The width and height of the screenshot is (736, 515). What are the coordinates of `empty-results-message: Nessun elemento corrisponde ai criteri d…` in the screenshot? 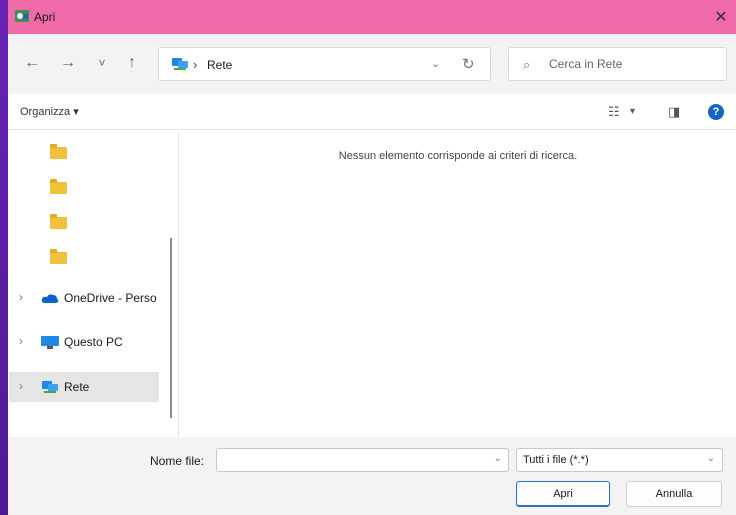 It's located at (458, 156).